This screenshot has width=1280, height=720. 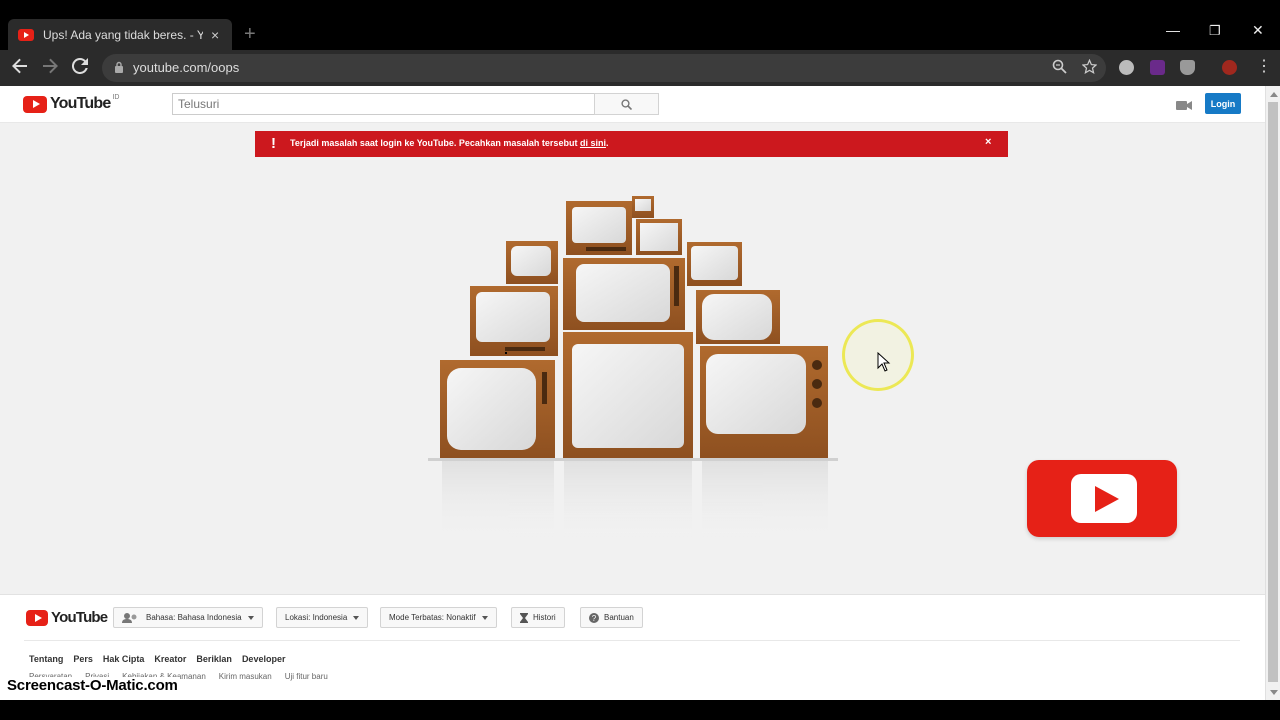 I want to click on lock-icon, so click(x=119, y=67).